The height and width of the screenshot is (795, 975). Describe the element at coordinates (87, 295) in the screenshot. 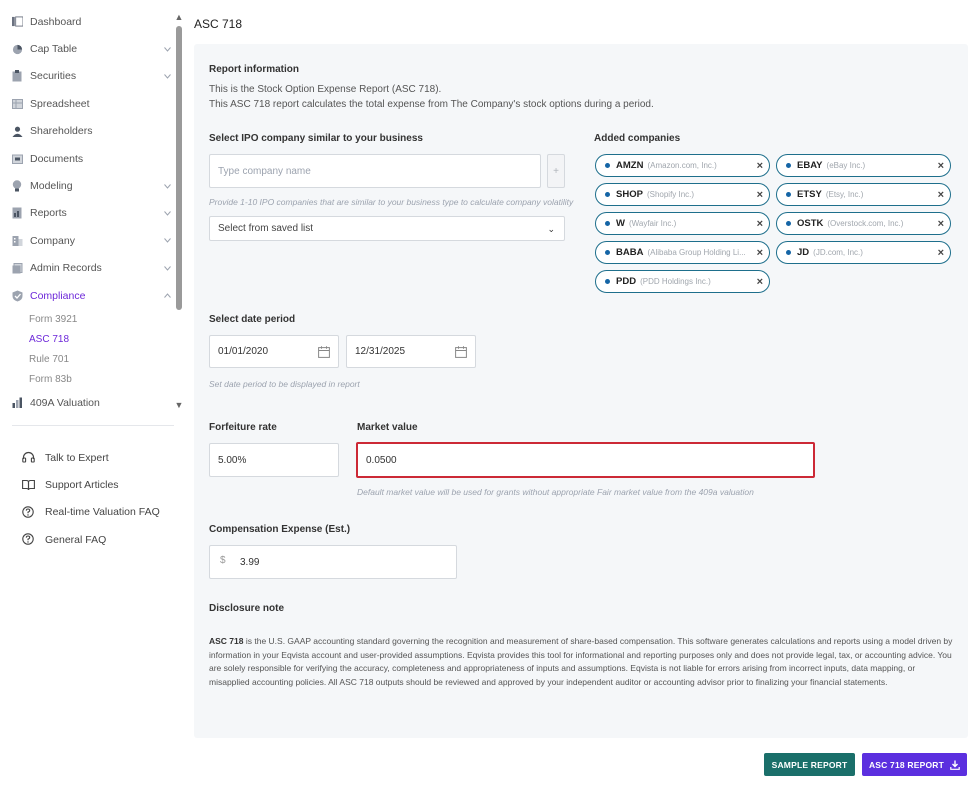

I see `sidebar-item-compliance: Compliance` at that location.